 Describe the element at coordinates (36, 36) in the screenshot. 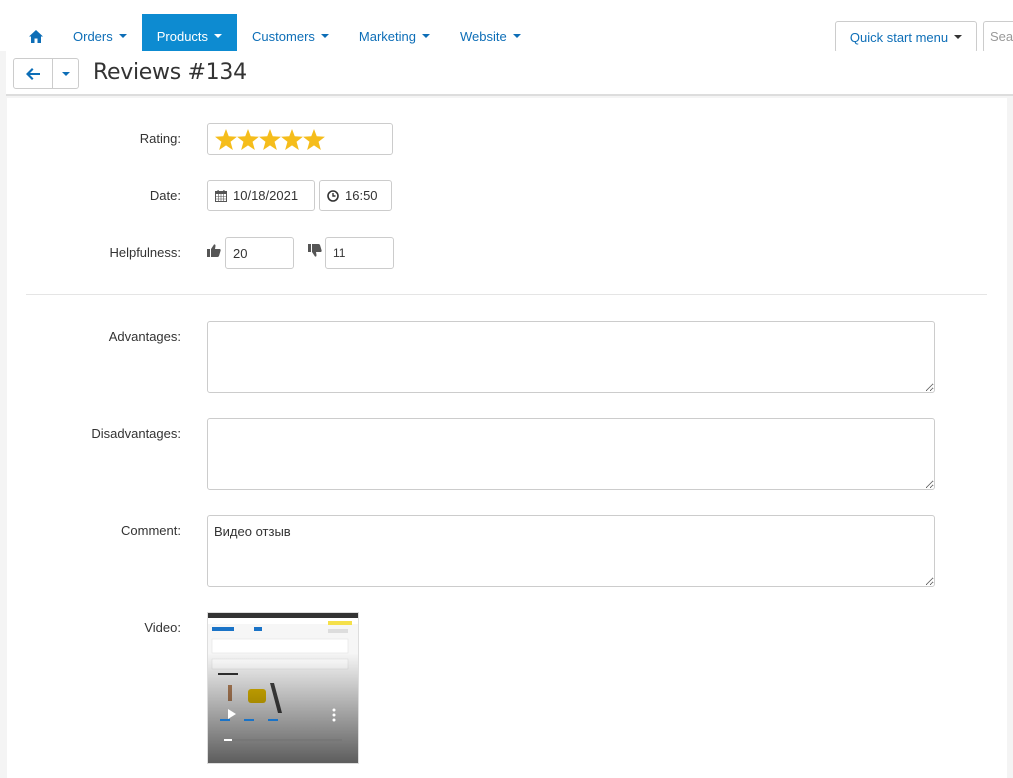

I see `home-icon` at that location.